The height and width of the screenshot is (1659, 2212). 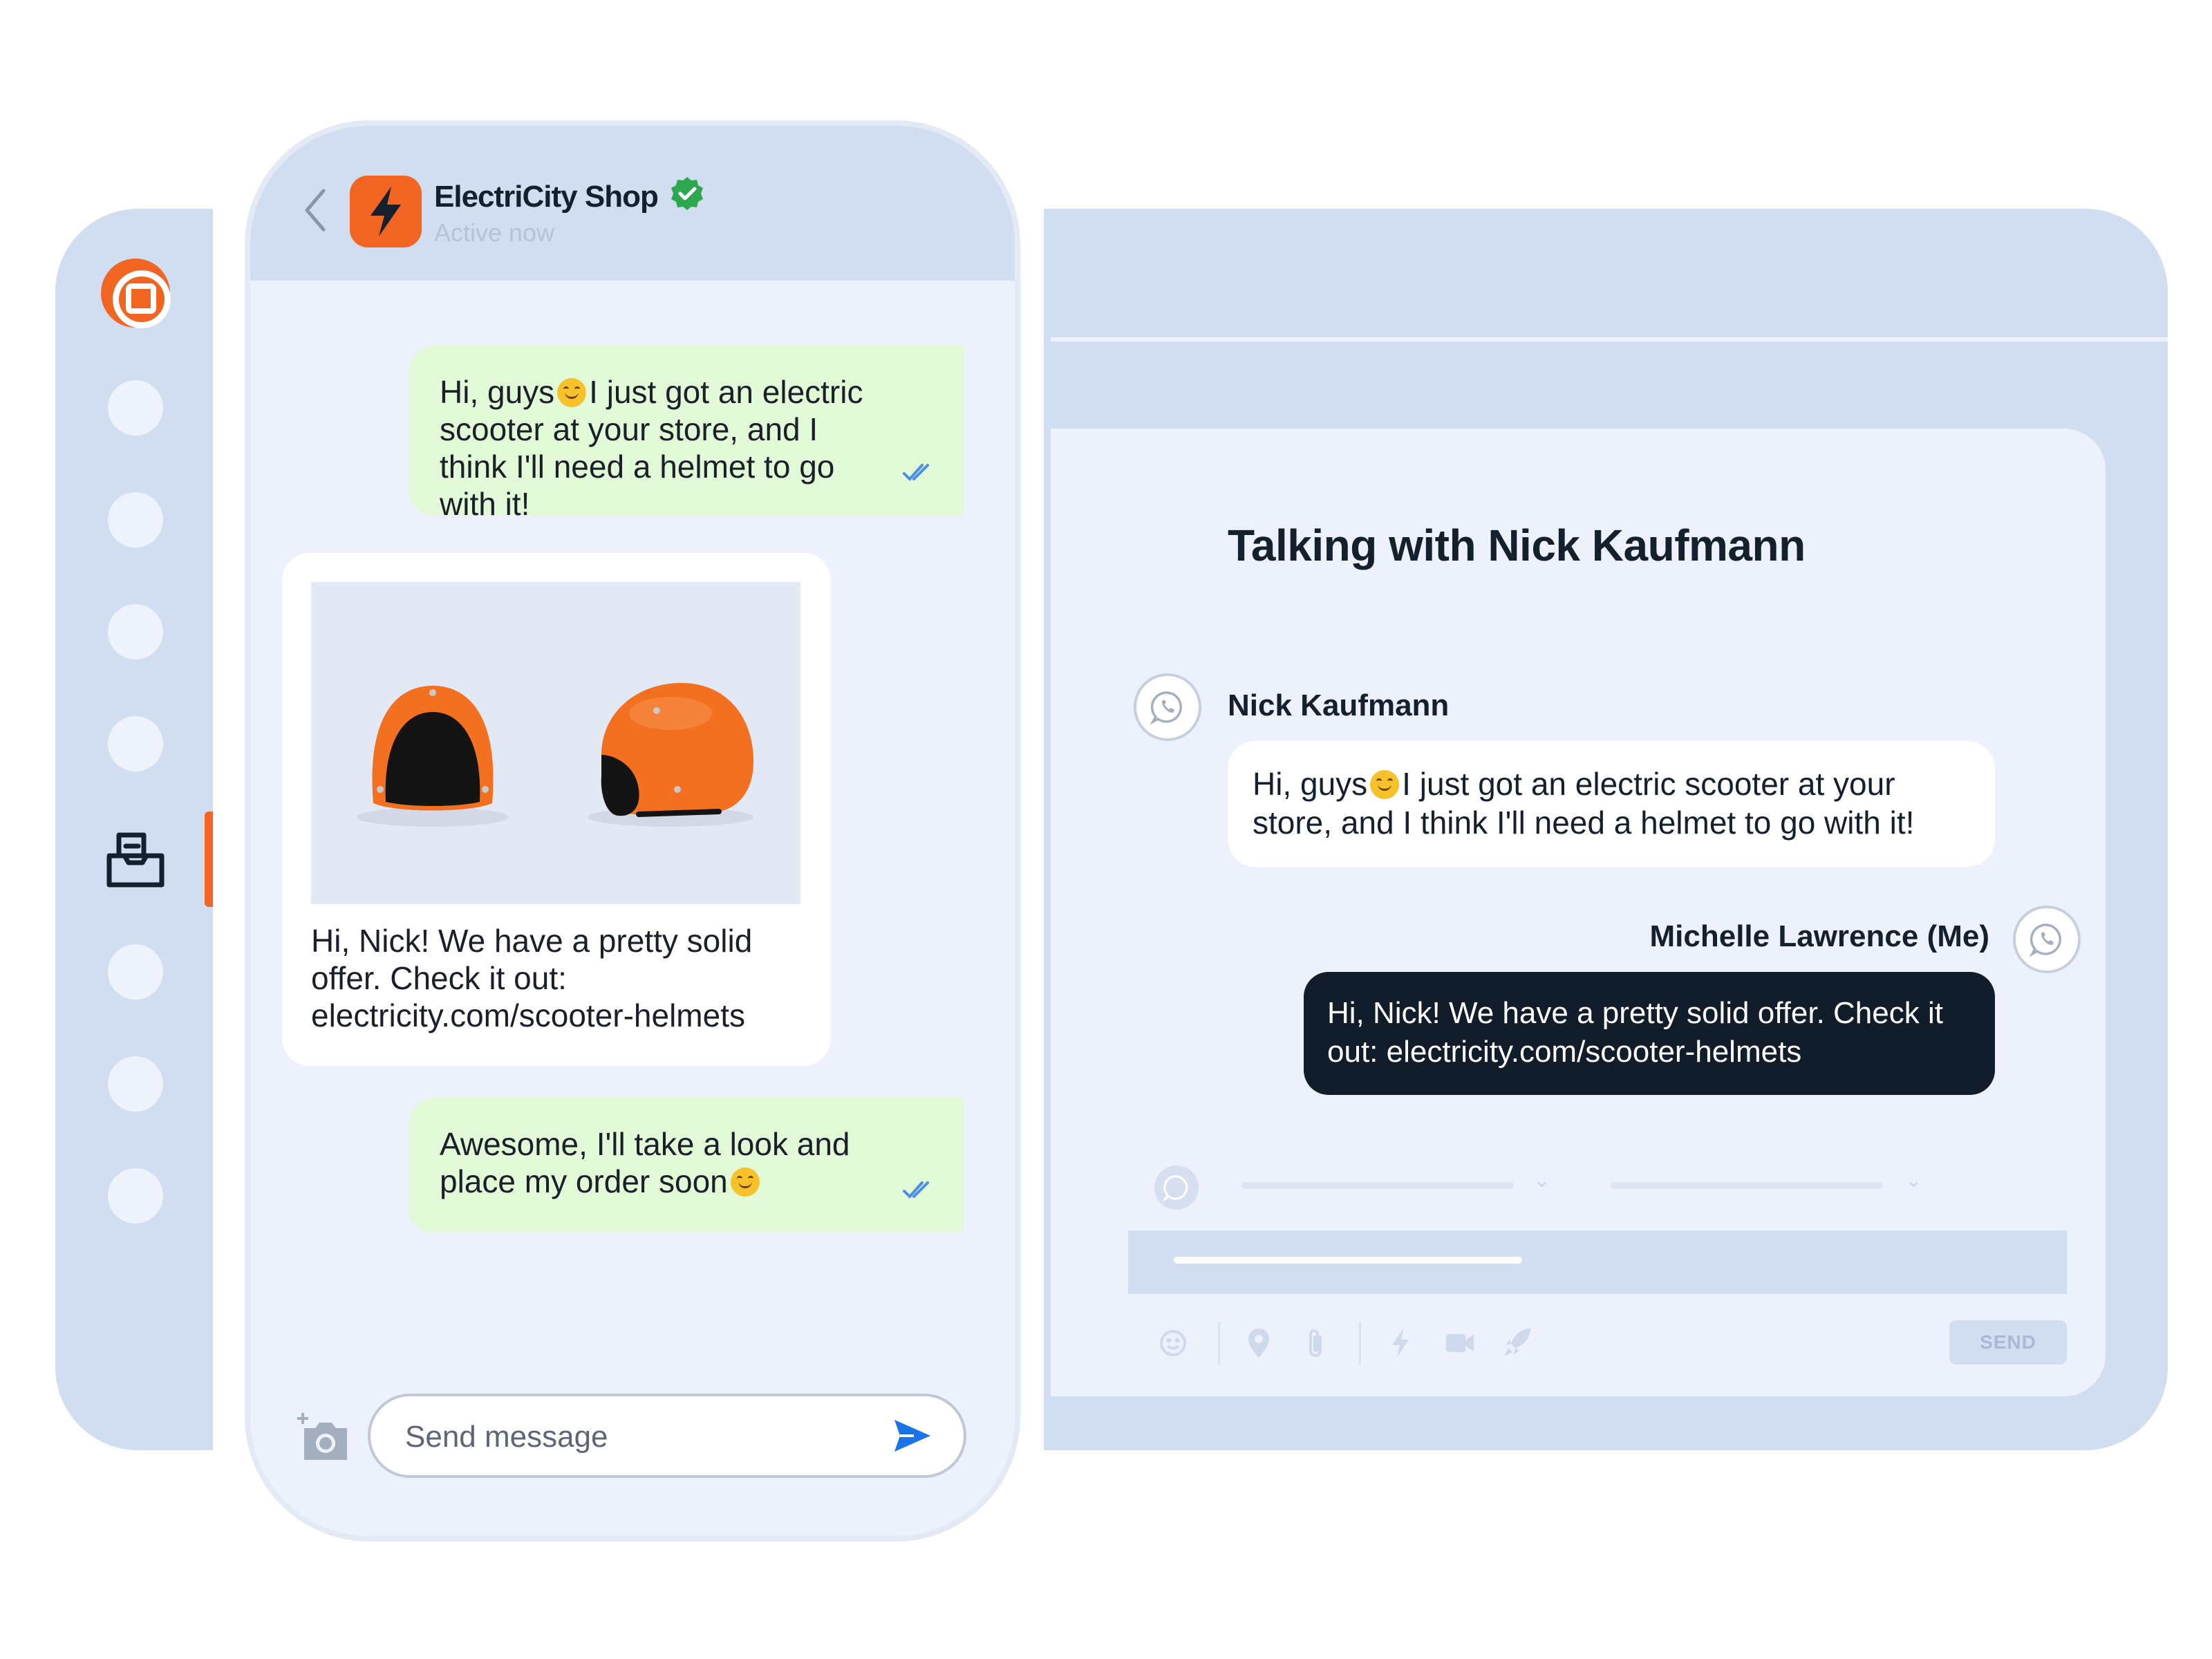 I want to click on message-author-name: Michelle Lawrence (Me), so click(x=1819, y=936).